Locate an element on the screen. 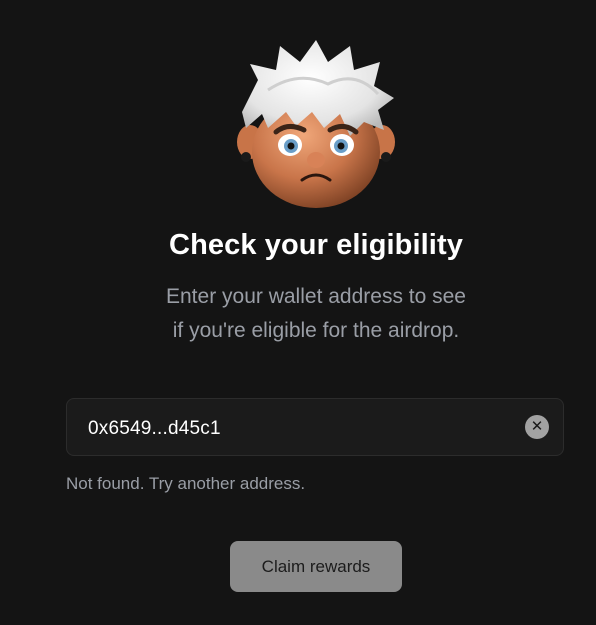 The height and width of the screenshot is (625, 596). close-icon: ✕ is located at coordinates (537, 427).